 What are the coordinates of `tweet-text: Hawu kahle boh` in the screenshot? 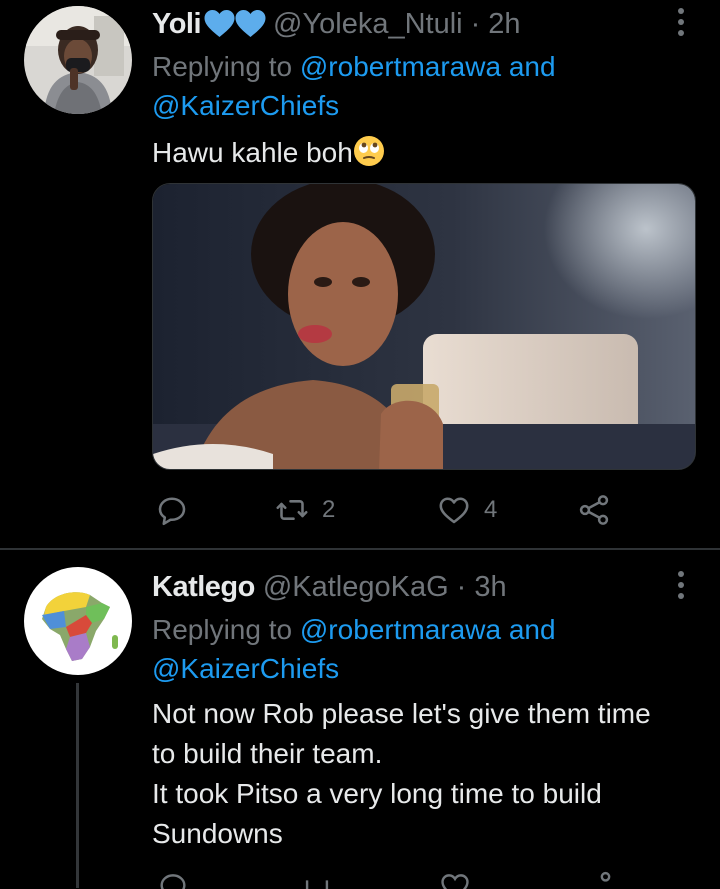 It's located at (422, 153).